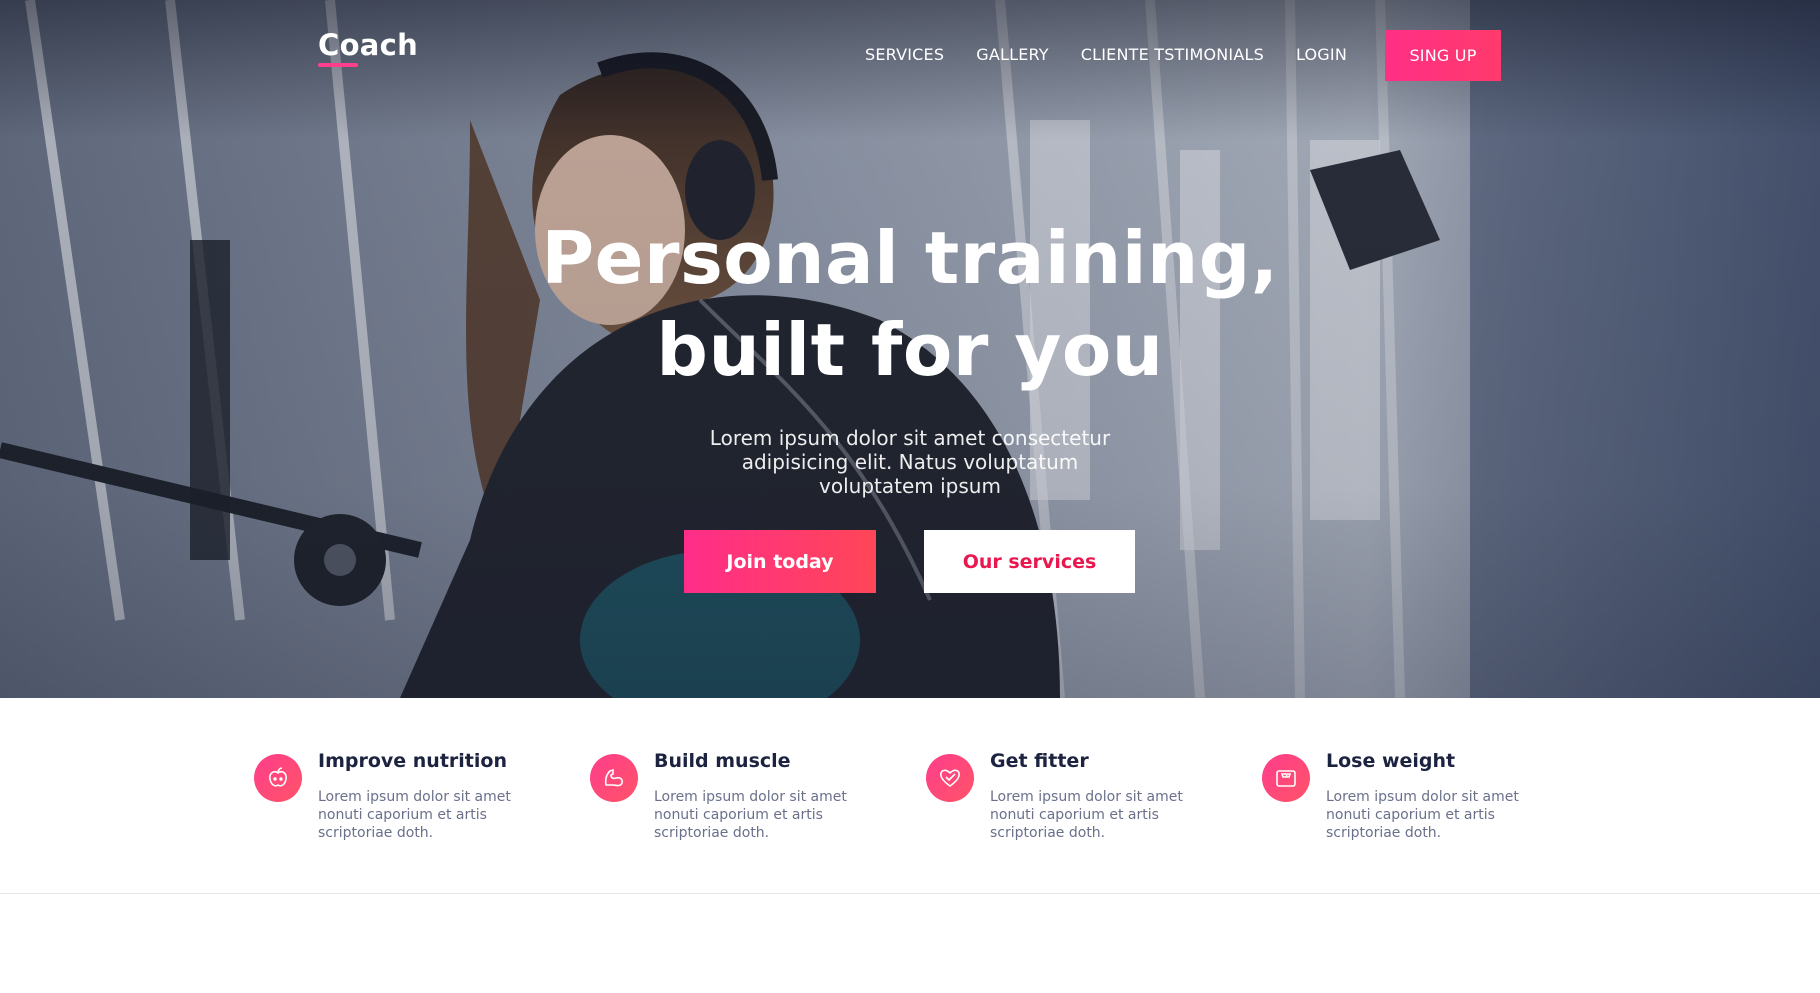  What do you see at coordinates (1286, 778) in the screenshot?
I see `scale-icon` at bounding box center [1286, 778].